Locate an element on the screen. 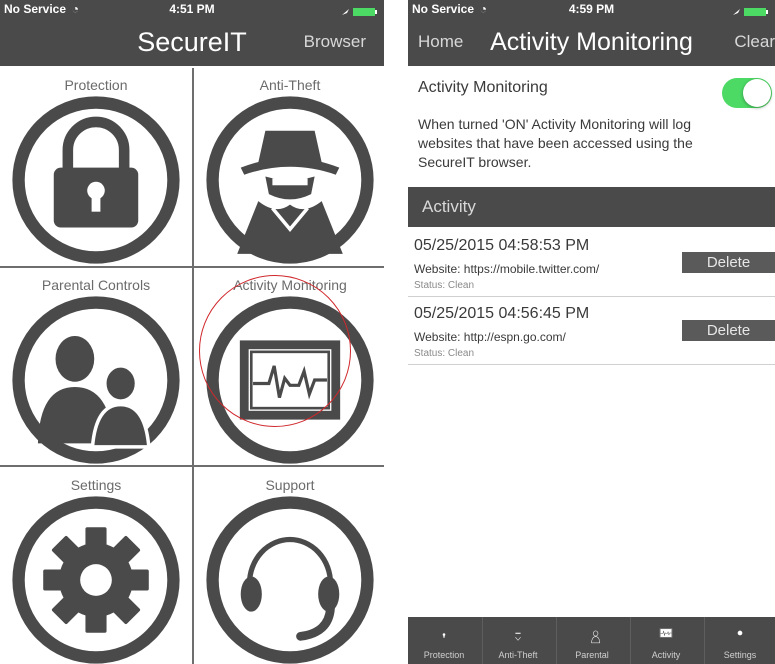 The image size is (775, 664). tab-label: Parental is located at coordinates (592, 655).